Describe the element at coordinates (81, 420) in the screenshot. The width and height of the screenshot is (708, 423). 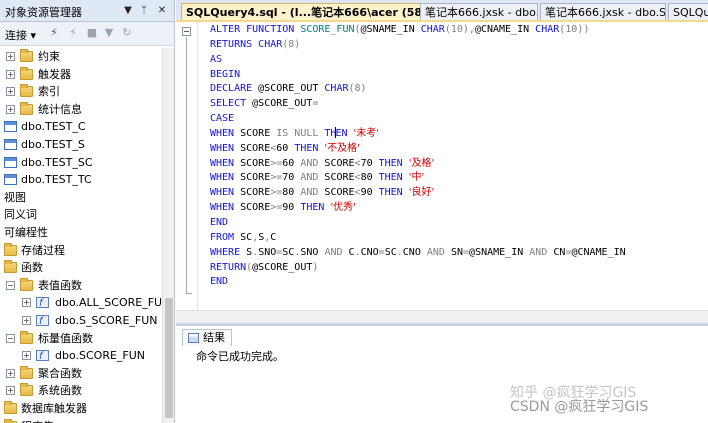
I see `tree-node: 程序集` at that location.